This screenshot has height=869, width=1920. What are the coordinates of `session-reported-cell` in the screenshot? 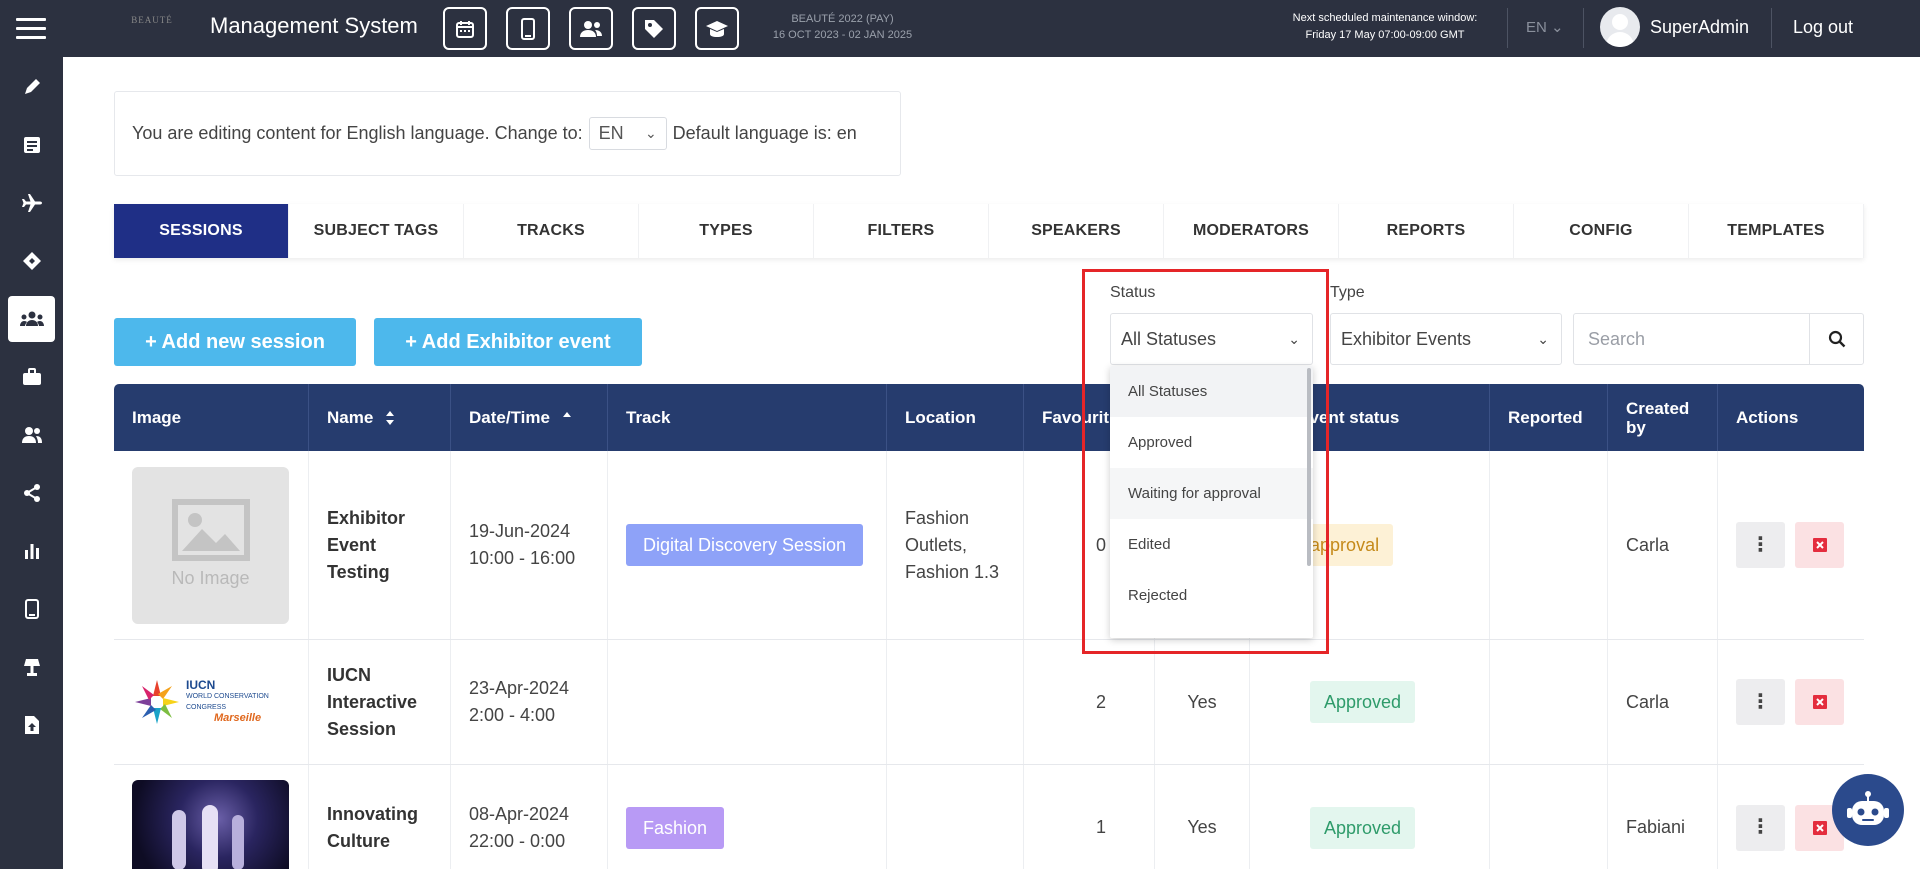 It's located at (1549, 545).